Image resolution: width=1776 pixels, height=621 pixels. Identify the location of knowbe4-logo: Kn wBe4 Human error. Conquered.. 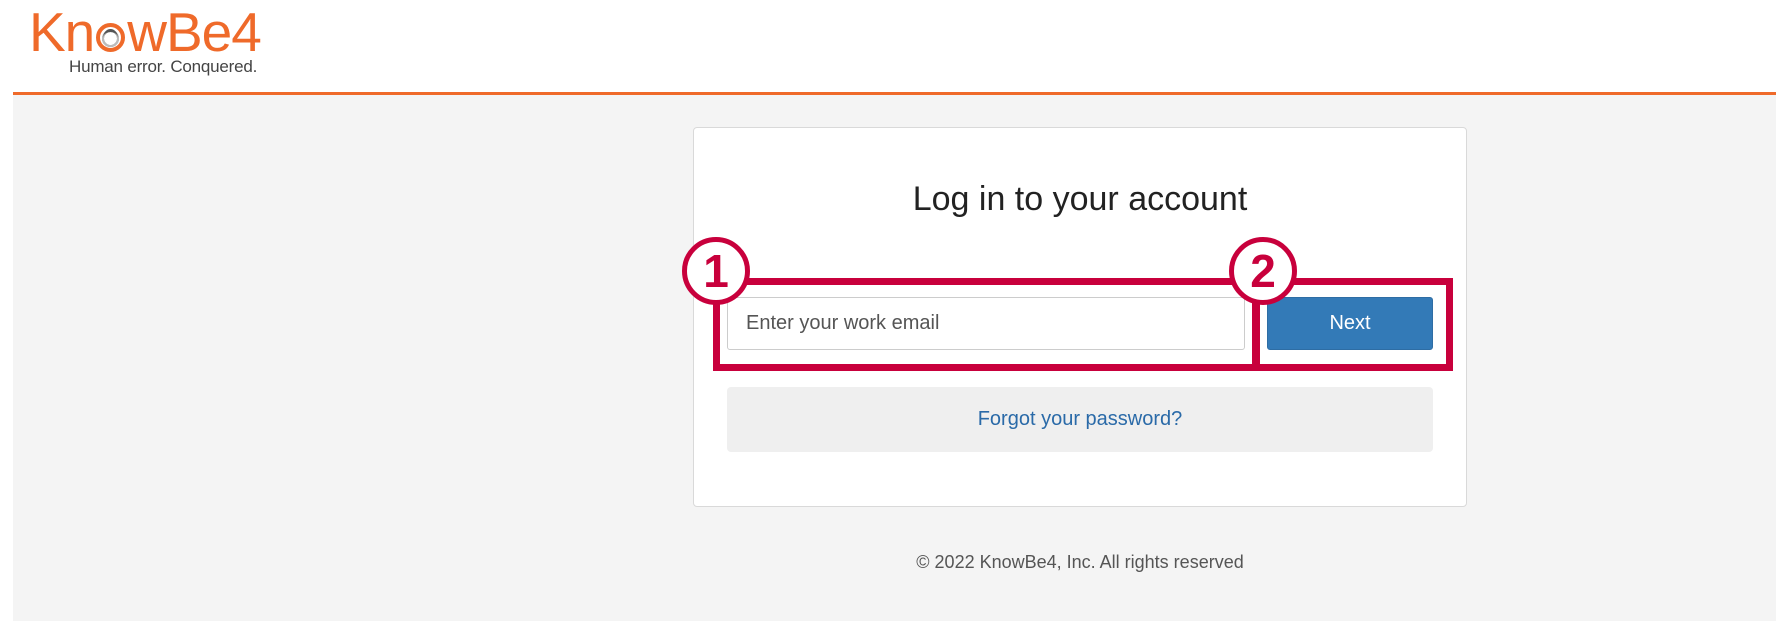
(154, 40).